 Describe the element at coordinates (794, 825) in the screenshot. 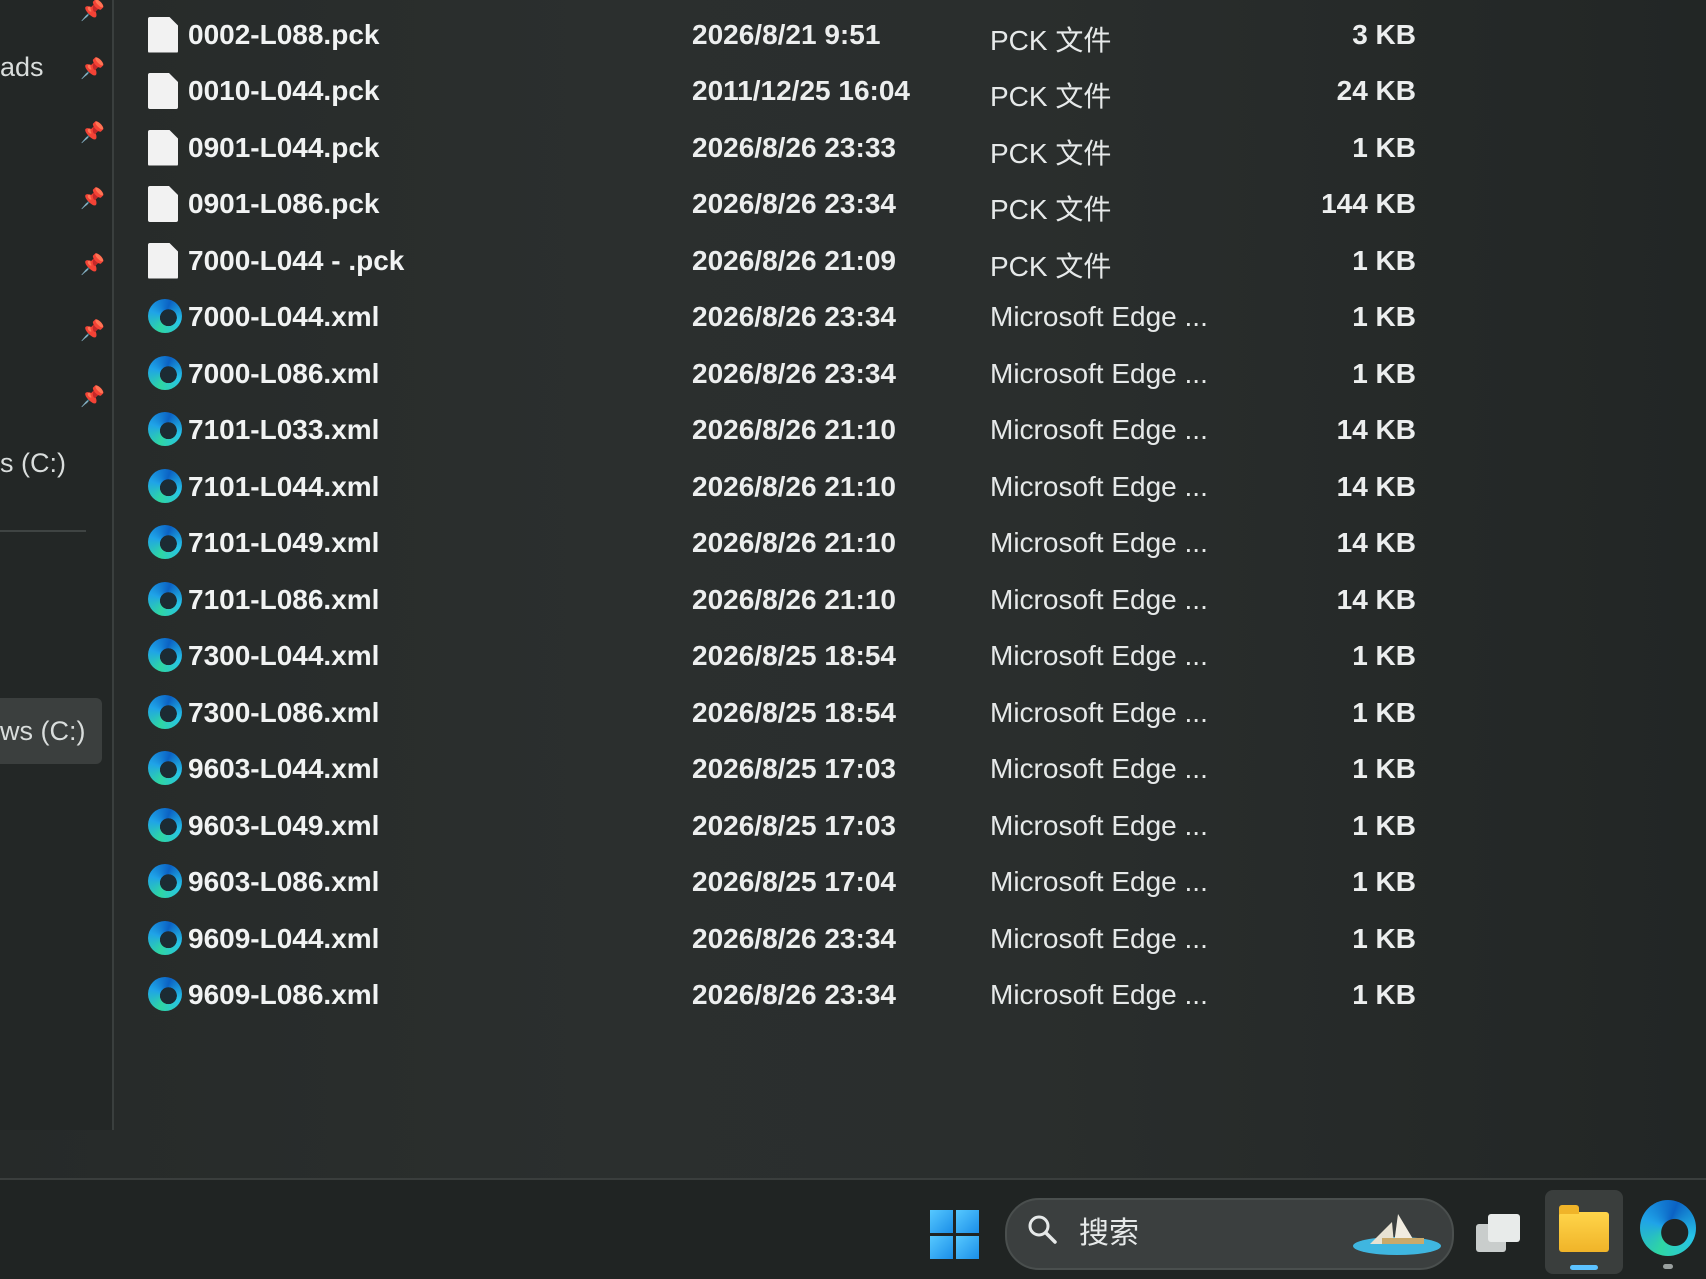

I see `file-date-modified: 2026/8/25 17:03` at that location.